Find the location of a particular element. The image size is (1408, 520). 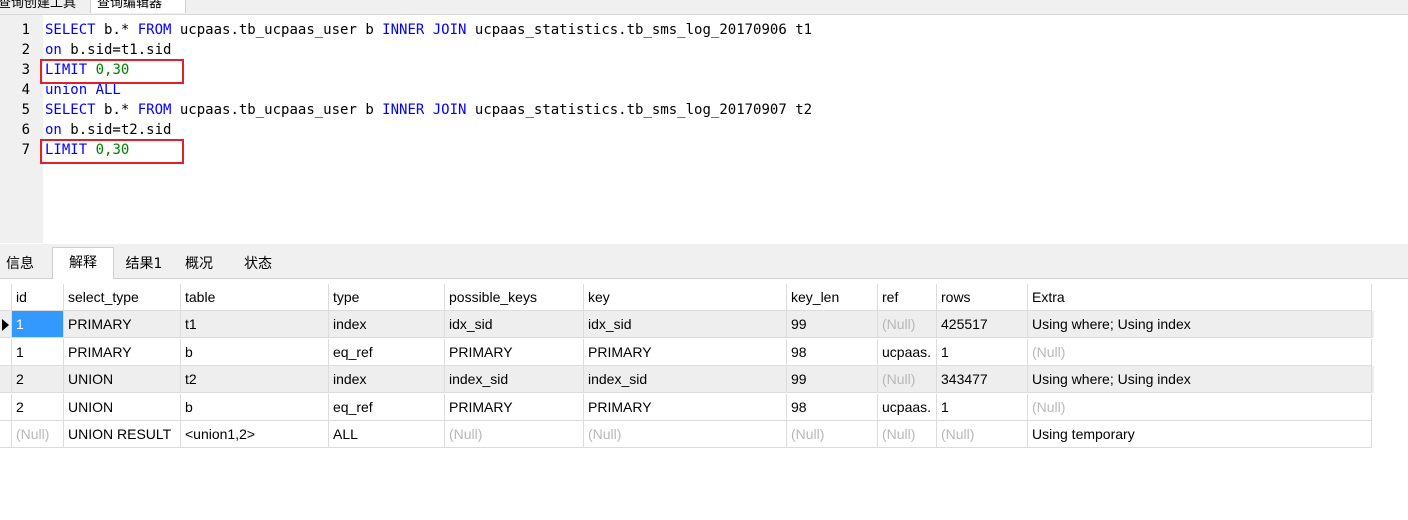

column-header-ref: ref is located at coordinates (907, 297).